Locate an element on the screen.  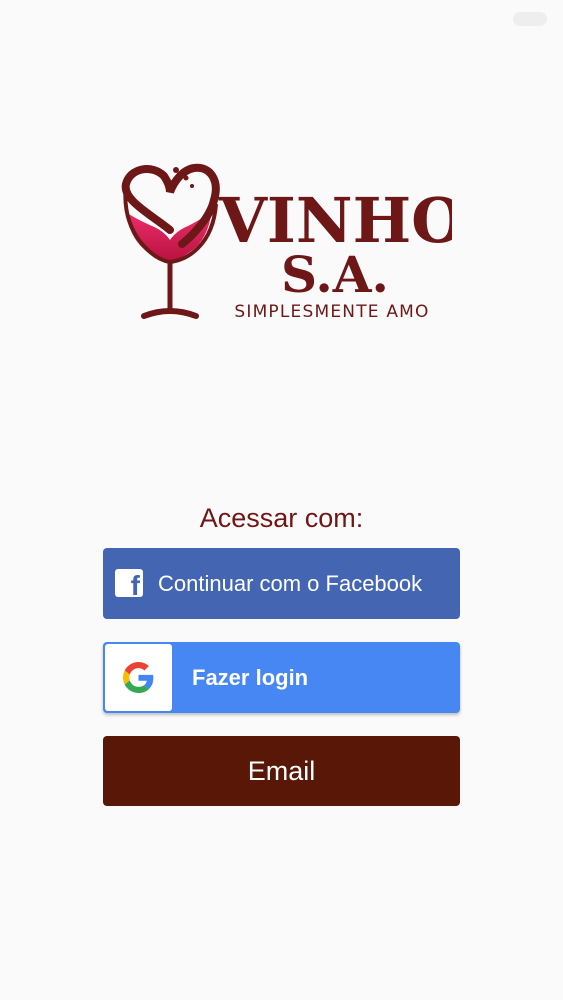
facebook-icon: f is located at coordinates (129, 584).